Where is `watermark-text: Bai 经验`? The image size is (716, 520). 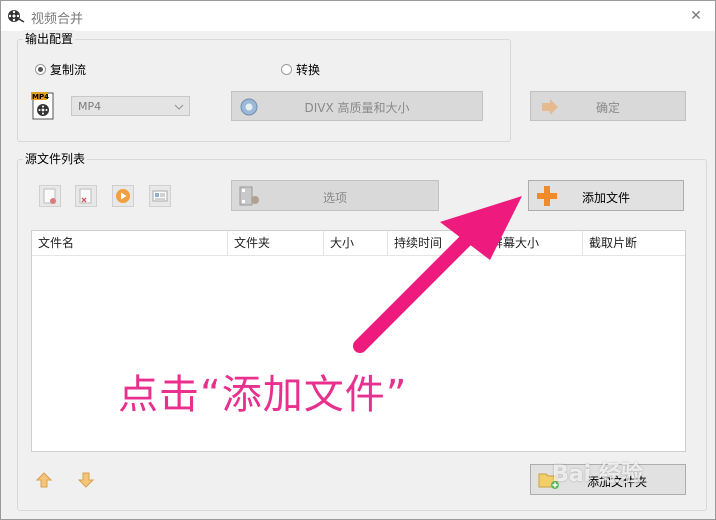
watermark-text: Bai 经验 is located at coordinates (597, 474).